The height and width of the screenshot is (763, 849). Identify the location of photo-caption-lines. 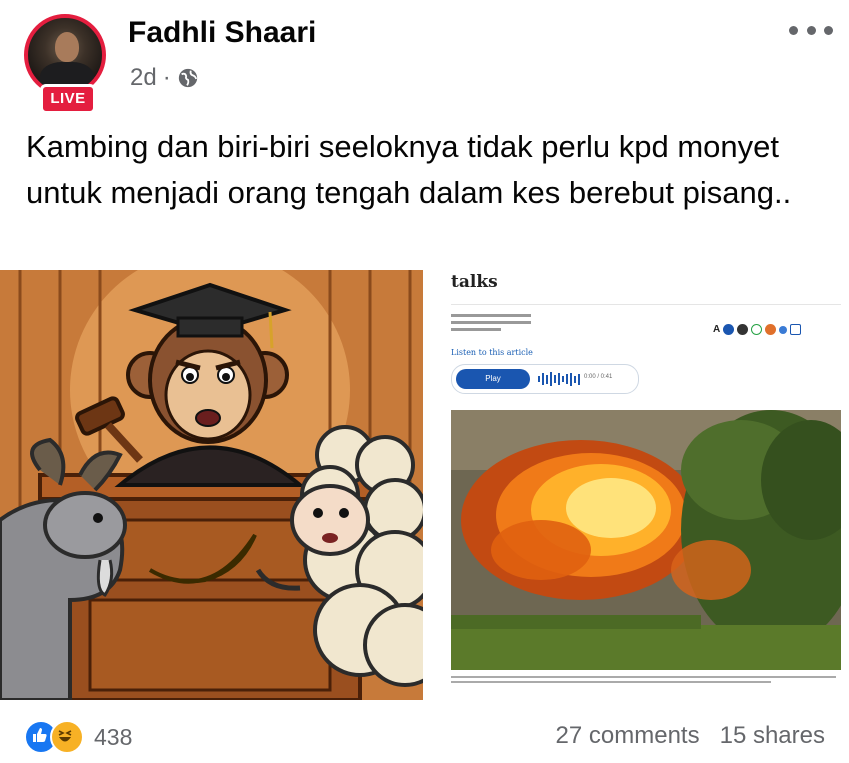
(646, 678).